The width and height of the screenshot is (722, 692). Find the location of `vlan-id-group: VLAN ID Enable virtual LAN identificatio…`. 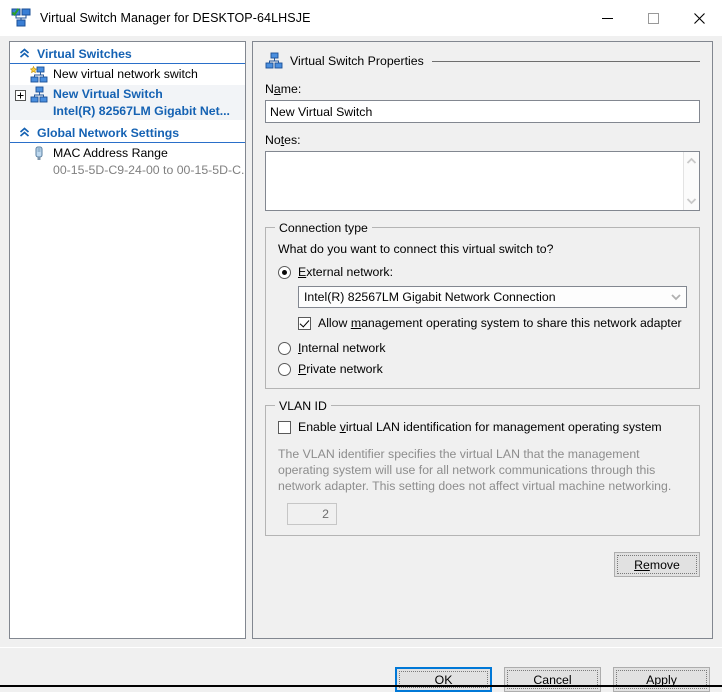

vlan-id-group: VLAN ID Enable virtual LAN identificatio… is located at coordinates (482, 467).